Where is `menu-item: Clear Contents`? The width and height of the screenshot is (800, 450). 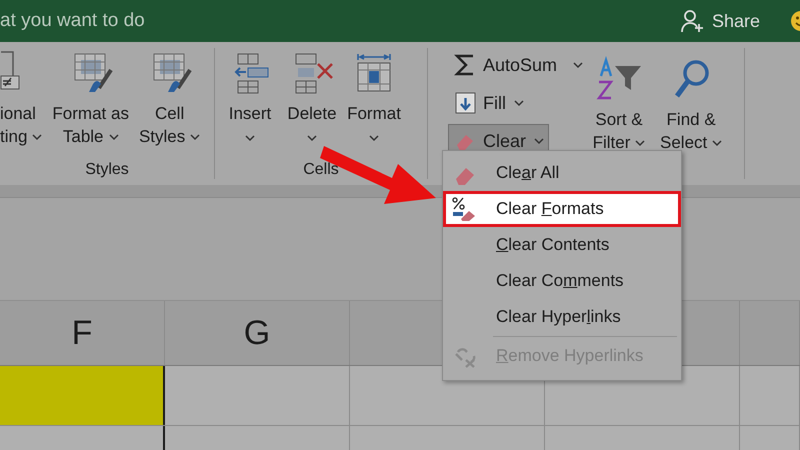
menu-item: Clear Contents is located at coordinates (562, 245).